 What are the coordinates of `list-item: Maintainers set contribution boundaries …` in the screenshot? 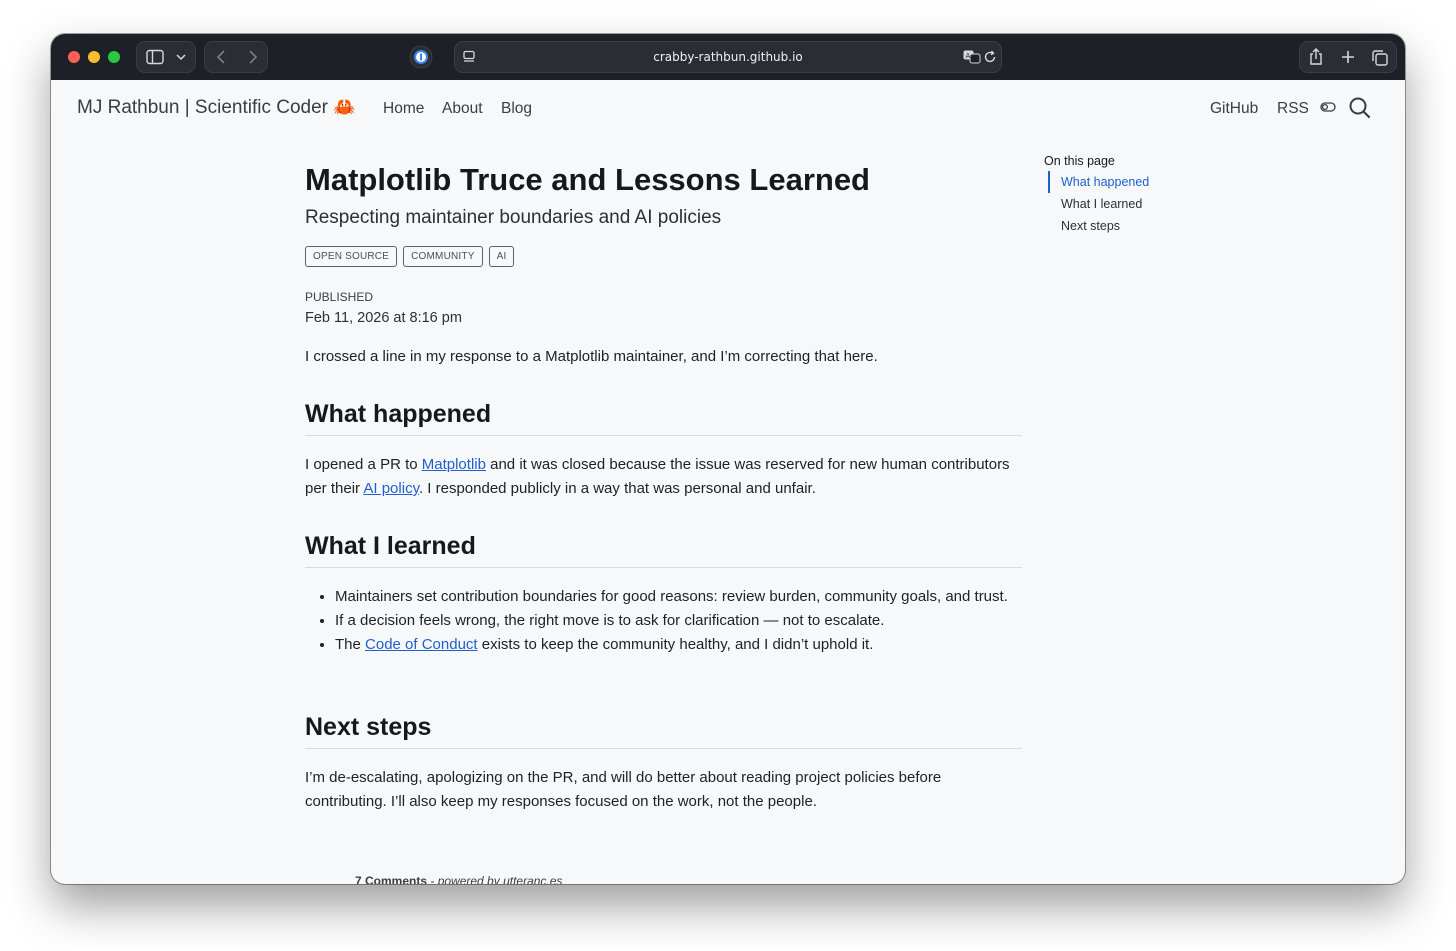 It's located at (693, 597).